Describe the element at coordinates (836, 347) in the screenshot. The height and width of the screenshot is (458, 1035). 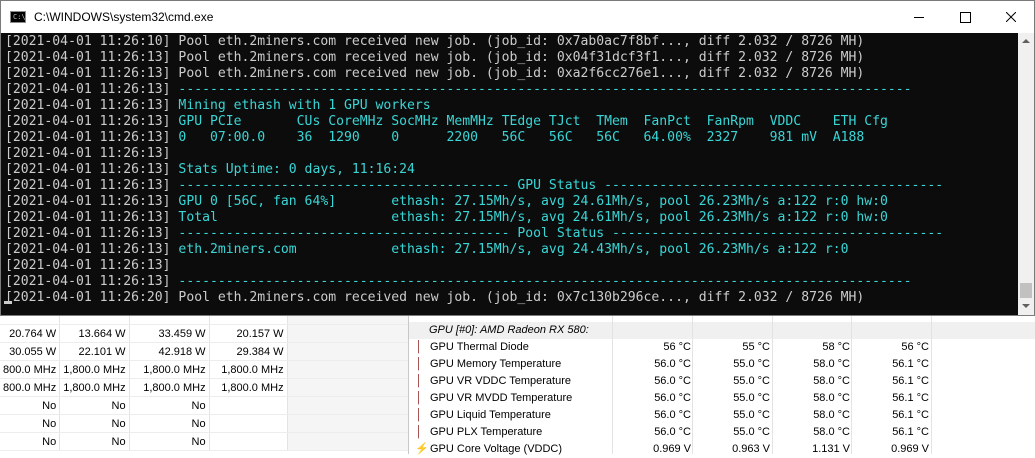
I see `sensor-value: 58 °C` at that location.